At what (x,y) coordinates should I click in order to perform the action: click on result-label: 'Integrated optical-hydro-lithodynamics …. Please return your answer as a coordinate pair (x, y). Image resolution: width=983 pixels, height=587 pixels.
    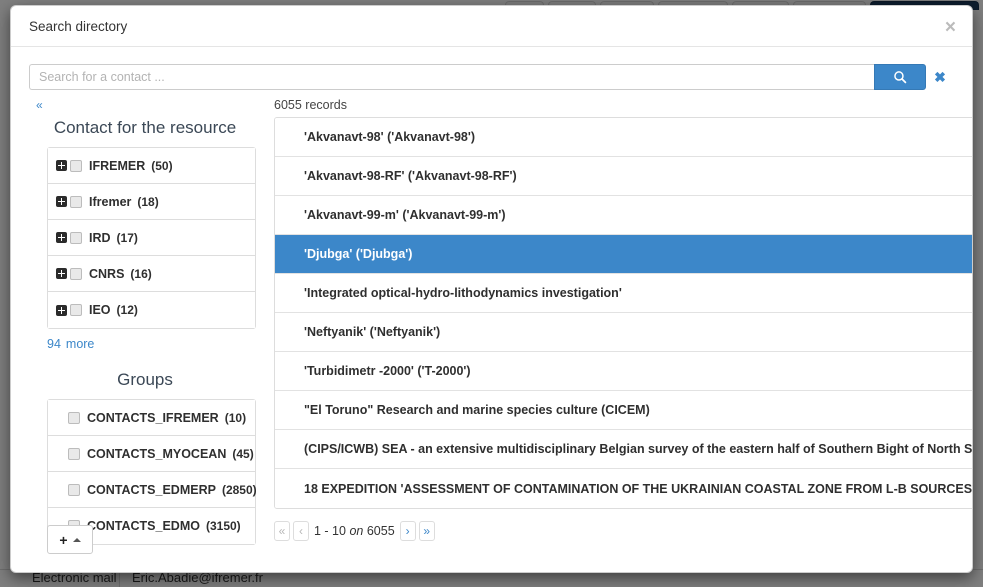
    Looking at the image, I should click on (463, 293).